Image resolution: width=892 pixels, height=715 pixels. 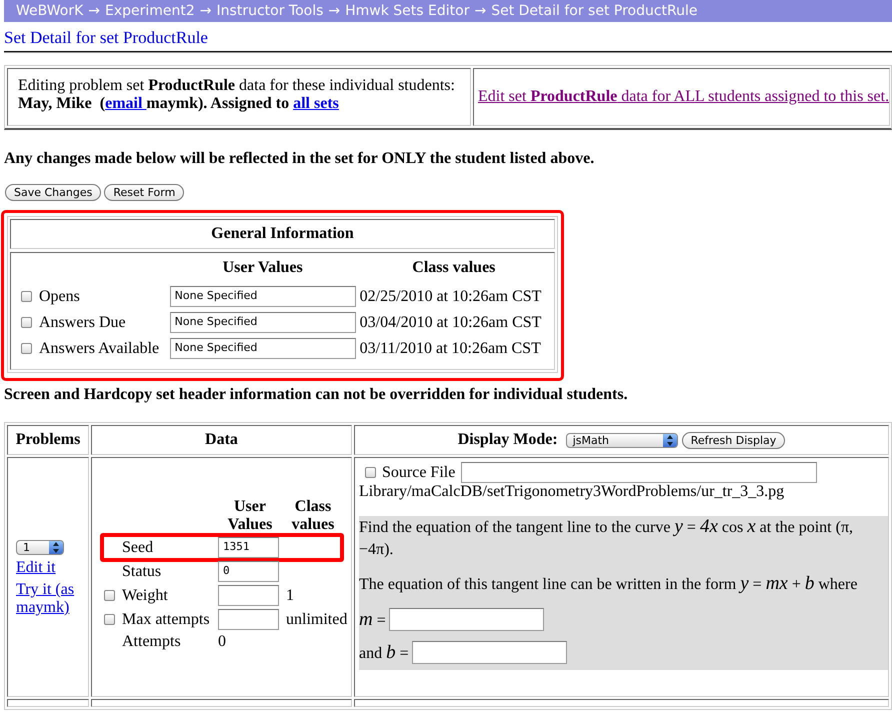 I want to click on problem-text: Find the equation of the tangent line to the curve y = 4x cos x at the point (π, −4π)., so click(x=606, y=538).